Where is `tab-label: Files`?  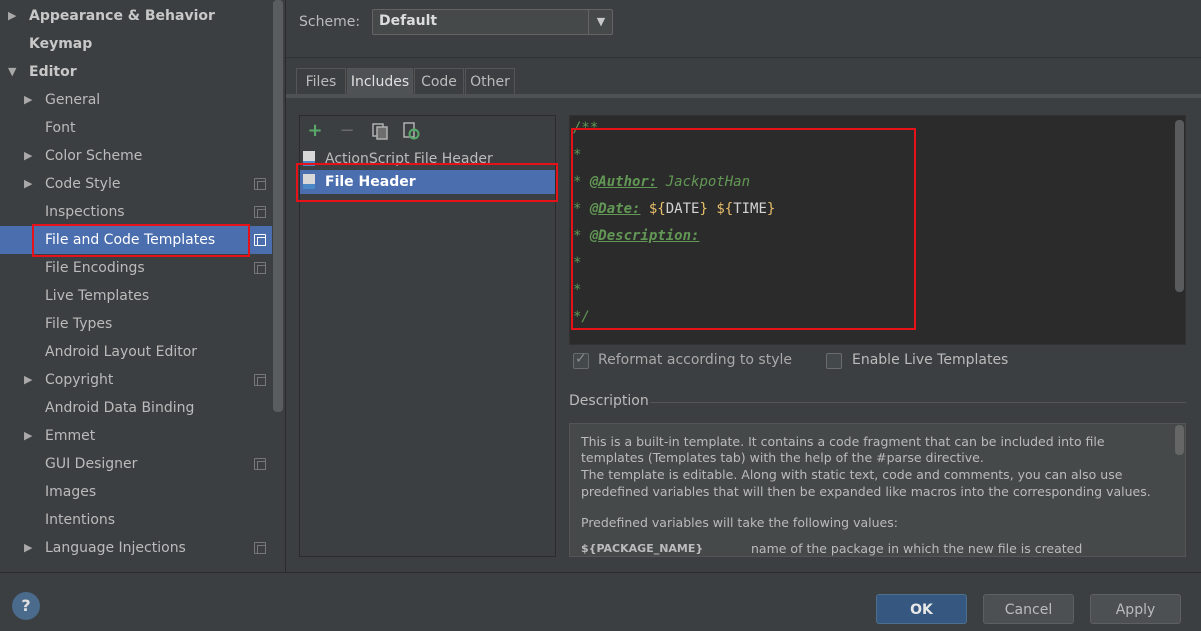 tab-label: Files is located at coordinates (321, 82).